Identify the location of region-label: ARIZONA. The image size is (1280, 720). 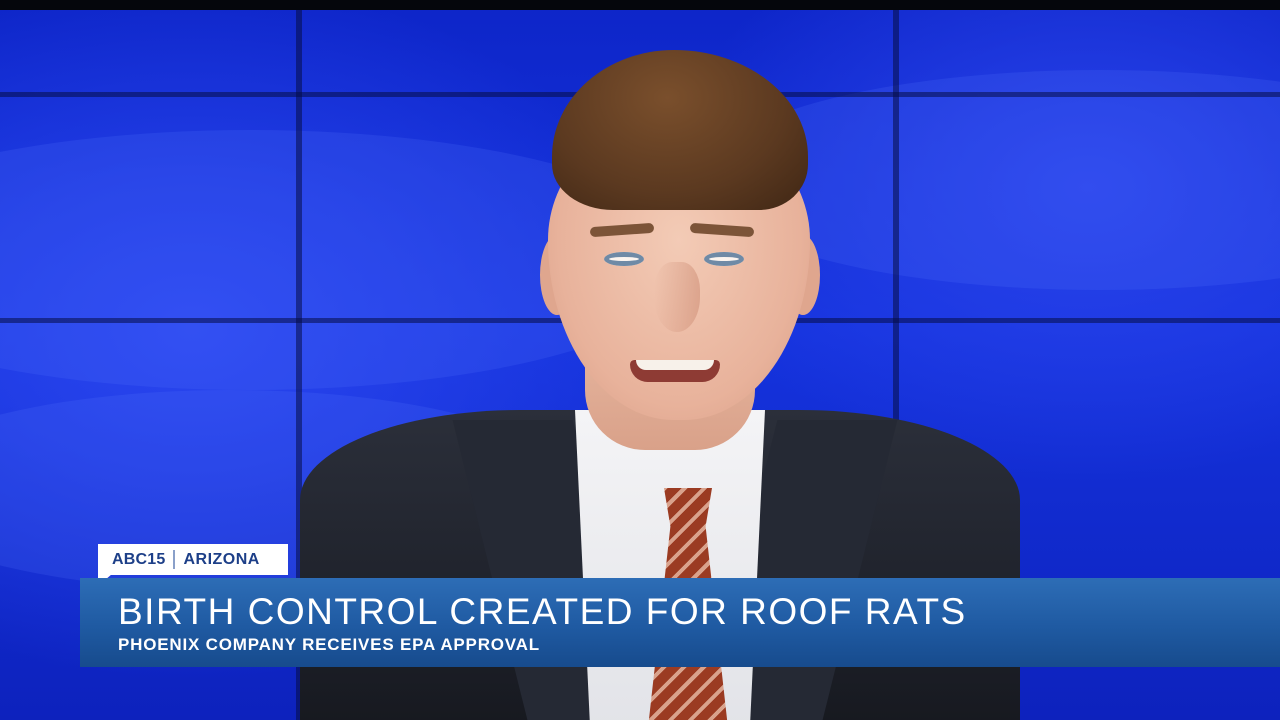
(221, 559).